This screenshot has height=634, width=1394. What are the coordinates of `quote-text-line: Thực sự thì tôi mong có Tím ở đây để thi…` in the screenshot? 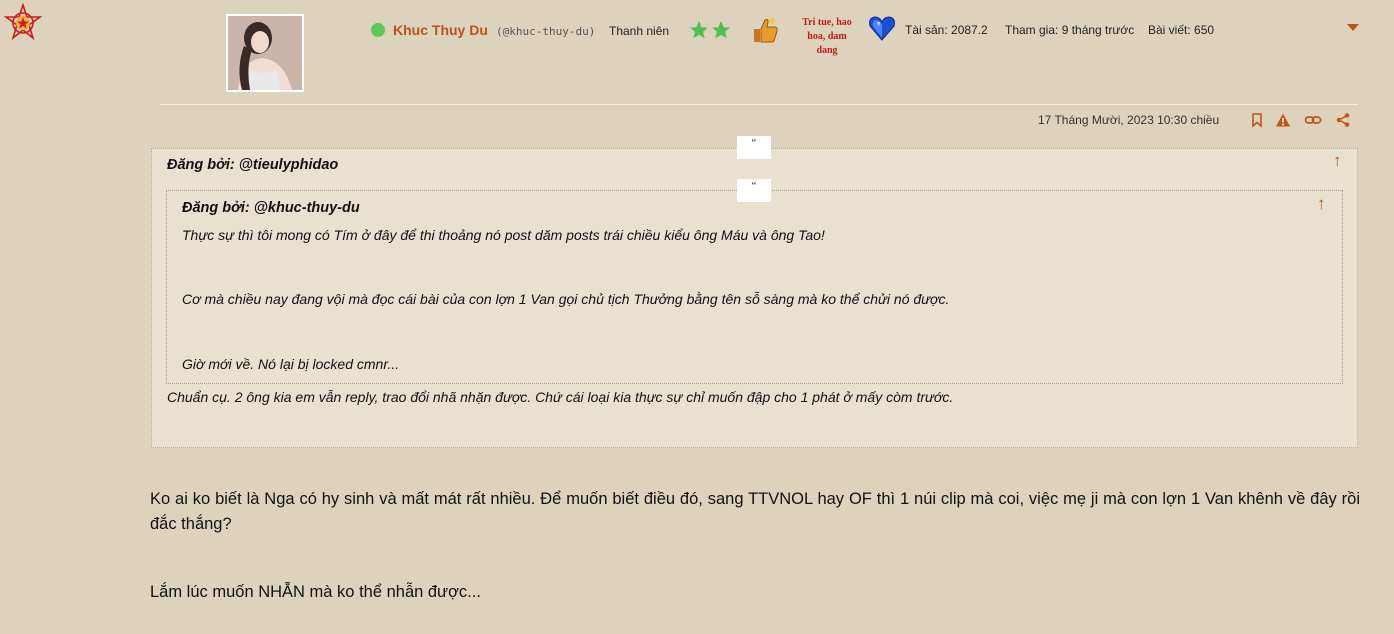 It's located at (503, 235).